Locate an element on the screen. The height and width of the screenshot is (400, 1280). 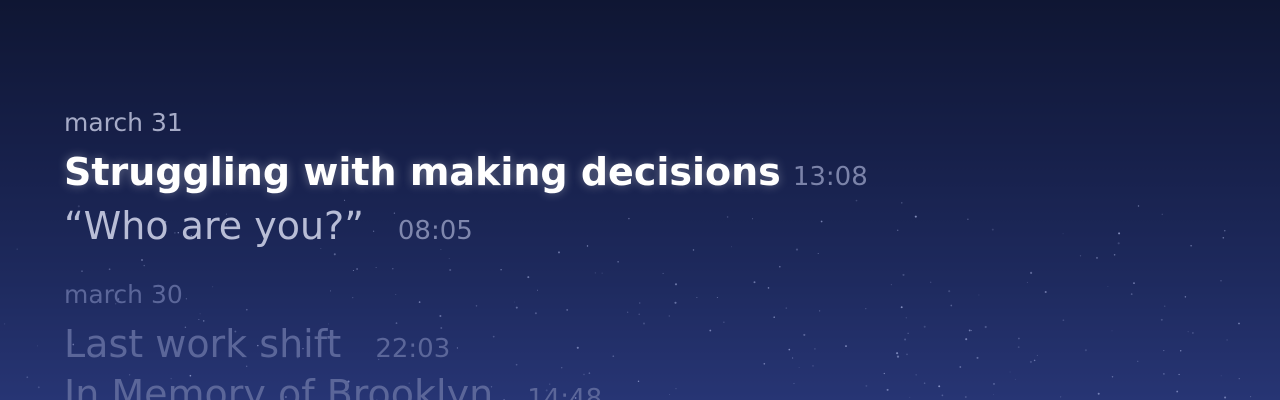
date-heading-march-30: march 30 is located at coordinates (123, 294).